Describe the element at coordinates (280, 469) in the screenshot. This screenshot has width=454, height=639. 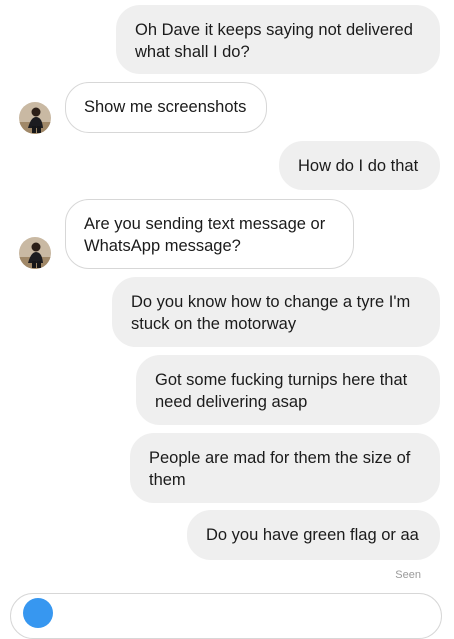
I see `message-text: People are mad for them the size of them` at that location.